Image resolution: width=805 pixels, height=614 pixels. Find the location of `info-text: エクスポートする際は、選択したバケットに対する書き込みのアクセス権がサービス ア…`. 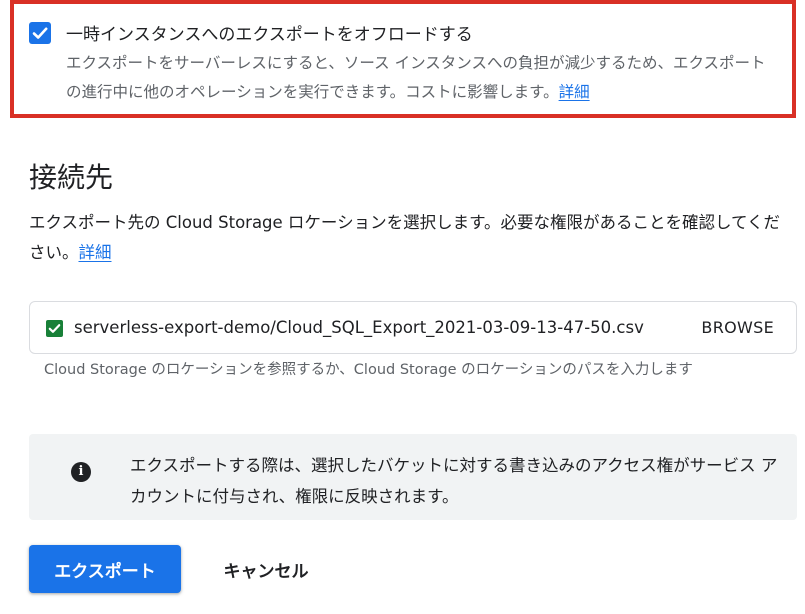

info-text: エクスポートする際は、選択したバケットに対する書き込みのアクセス権がサービス ア… is located at coordinates (454, 481).